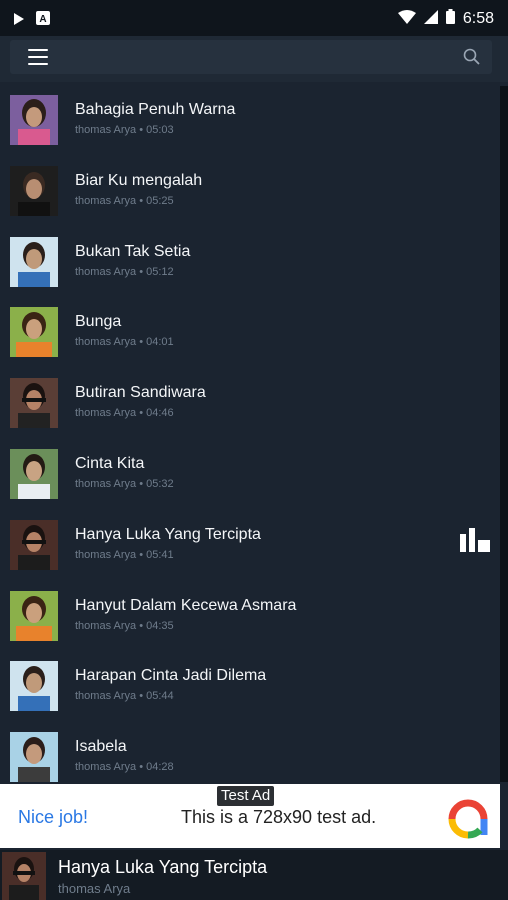  Describe the element at coordinates (168, 534) in the screenshot. I see `song-title: Hanya Luka Yang Tercipta` at that location.